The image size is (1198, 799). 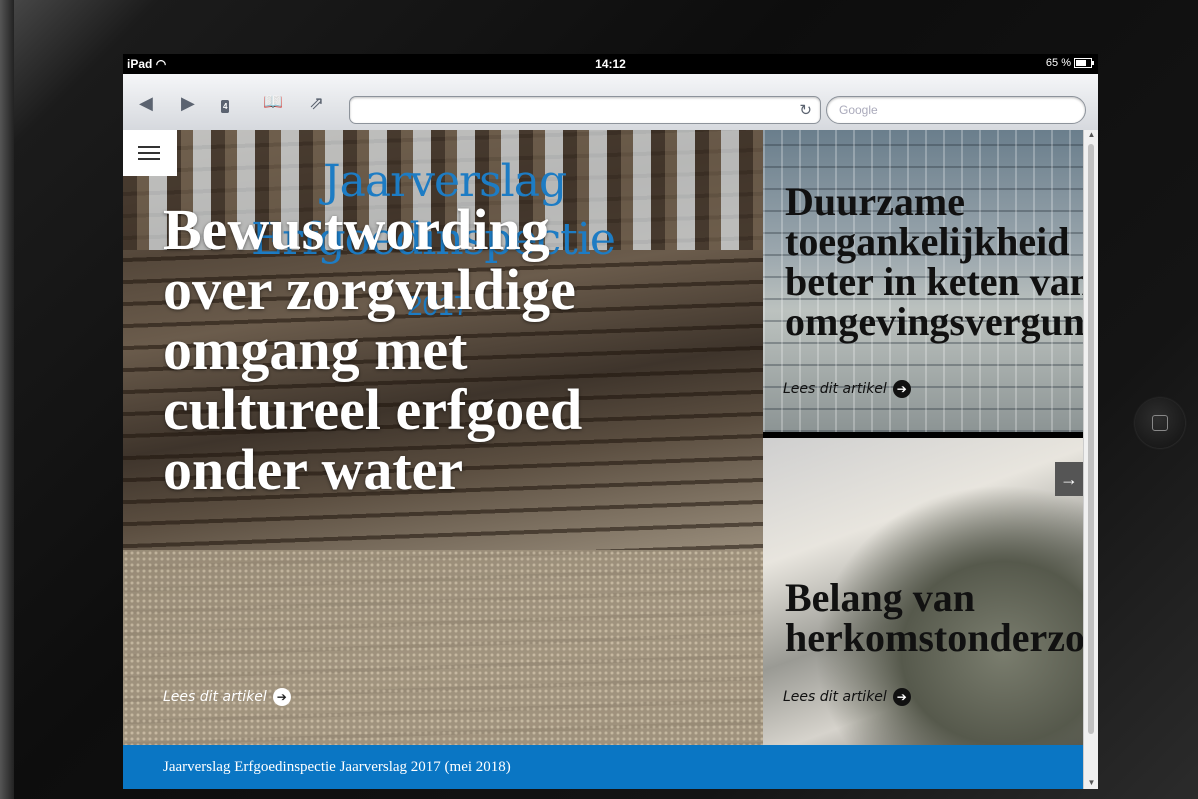 I want to click on scrollbar: ▲ ▼, so click(x=1090, y=459).